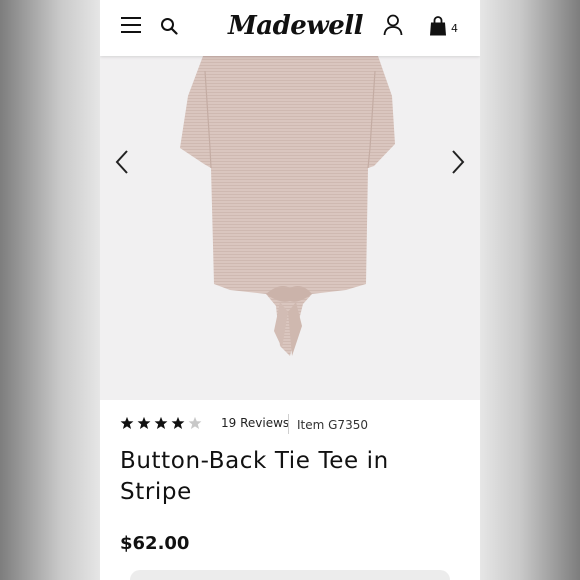 This screenshot has height=580, width=580. Describe the element at coordinates (393, 25) in the screenshot. I see `account-icon` at that location.